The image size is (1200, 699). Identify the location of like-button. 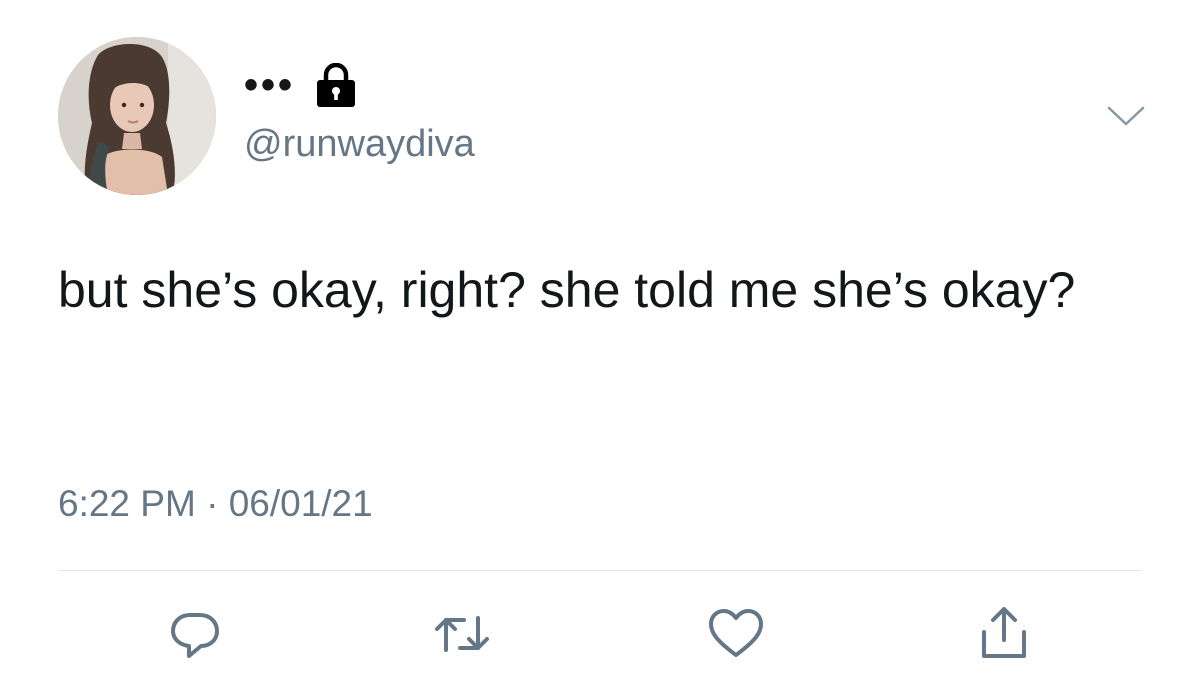
(736, 634).